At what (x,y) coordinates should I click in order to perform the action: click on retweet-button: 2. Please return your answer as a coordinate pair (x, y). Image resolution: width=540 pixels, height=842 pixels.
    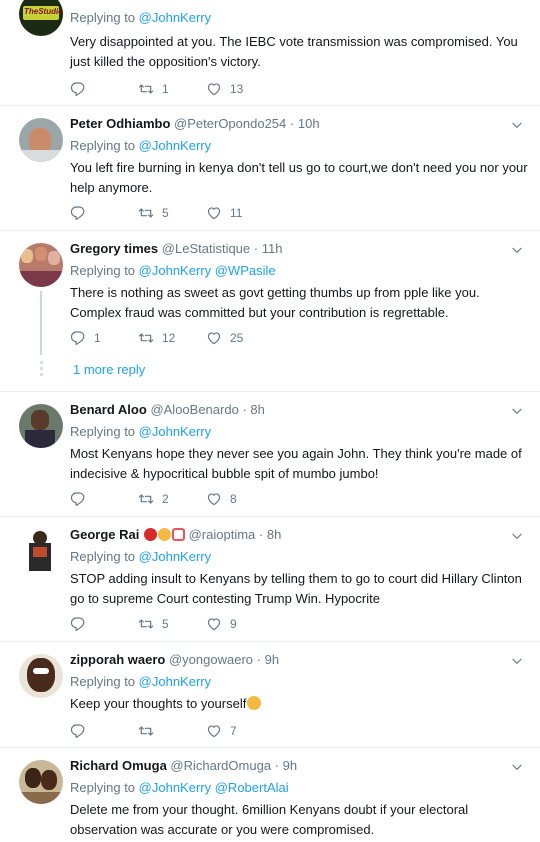
    Looking at the image, I should click on (172, 499).